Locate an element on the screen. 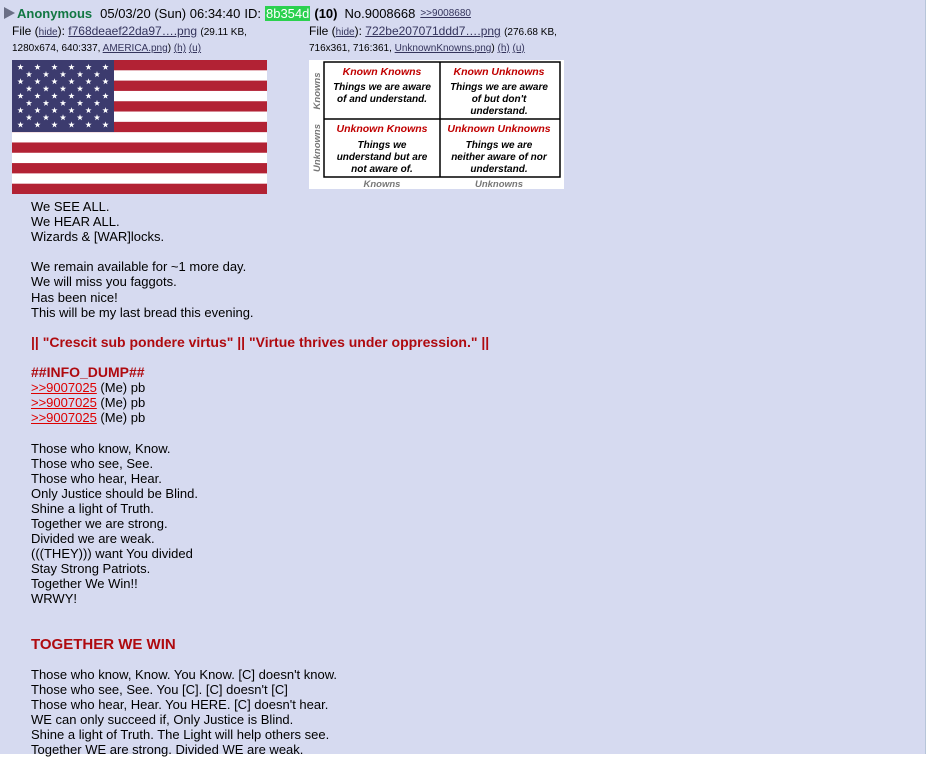 The image size is (928, 757). message-line: Stay Strong Patriots. is located at coordinates (471, 568).